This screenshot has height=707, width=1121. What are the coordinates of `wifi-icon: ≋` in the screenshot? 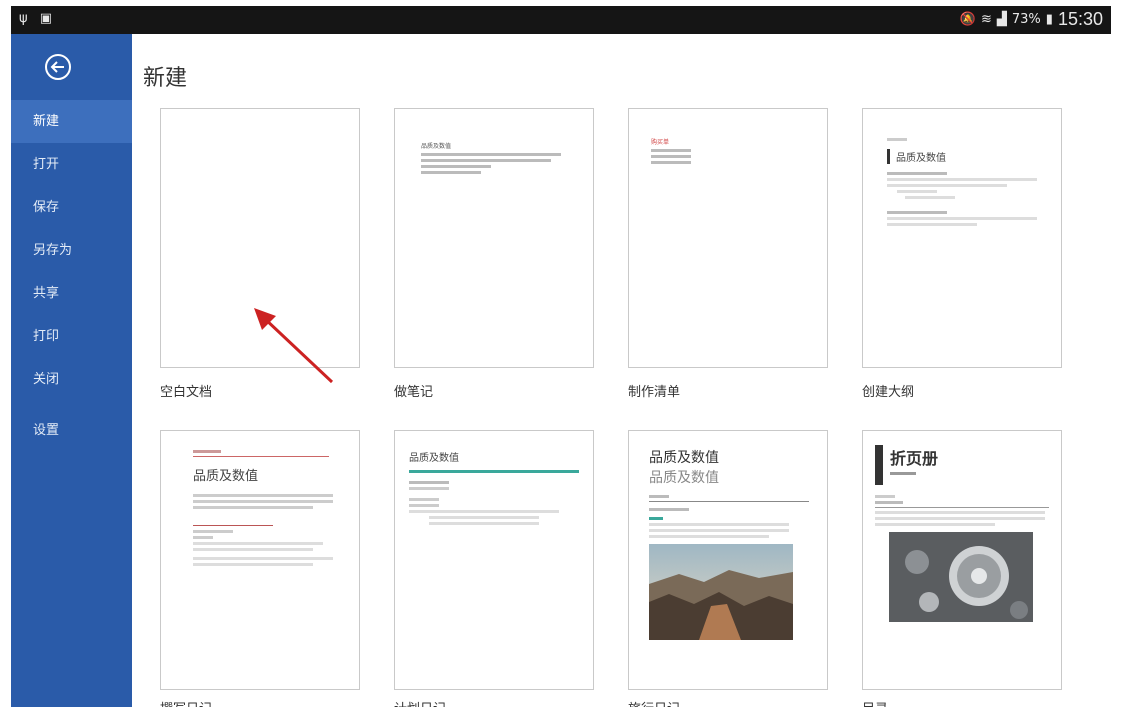 It's located at (986, 19).